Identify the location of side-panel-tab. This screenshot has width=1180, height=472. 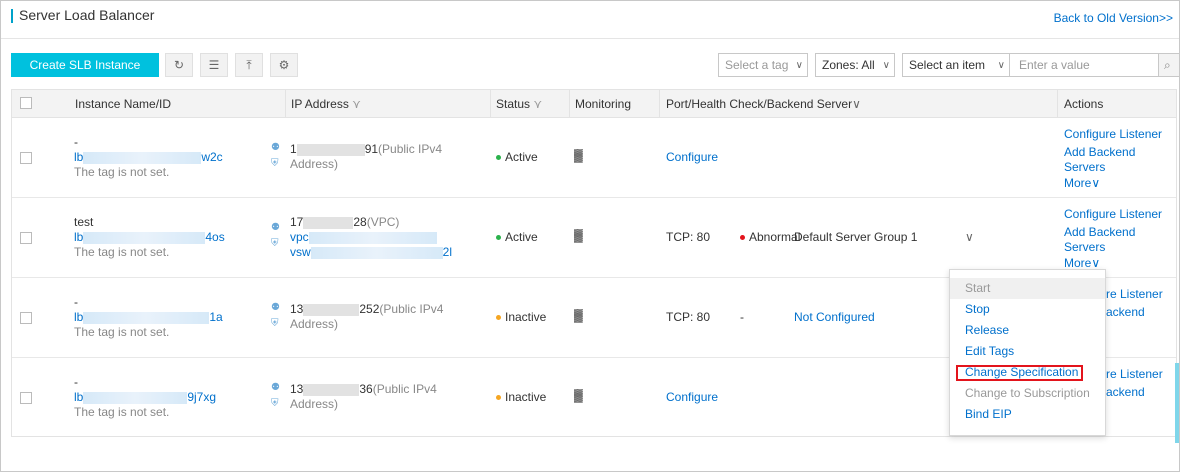
(1177, 403).